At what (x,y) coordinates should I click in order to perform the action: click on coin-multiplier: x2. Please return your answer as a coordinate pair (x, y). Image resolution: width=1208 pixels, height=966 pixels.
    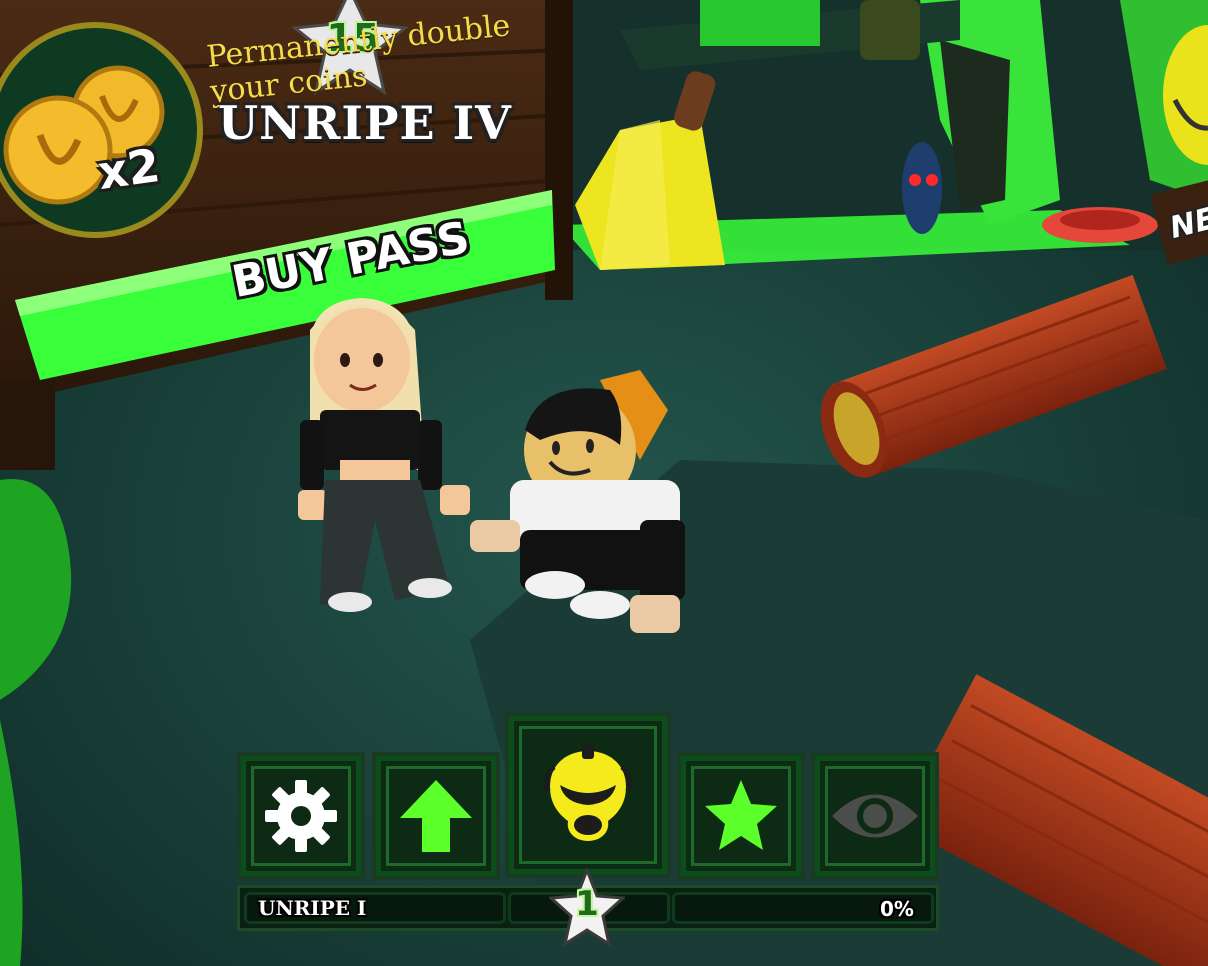
    Looking at the image, I should click on (129, 169).